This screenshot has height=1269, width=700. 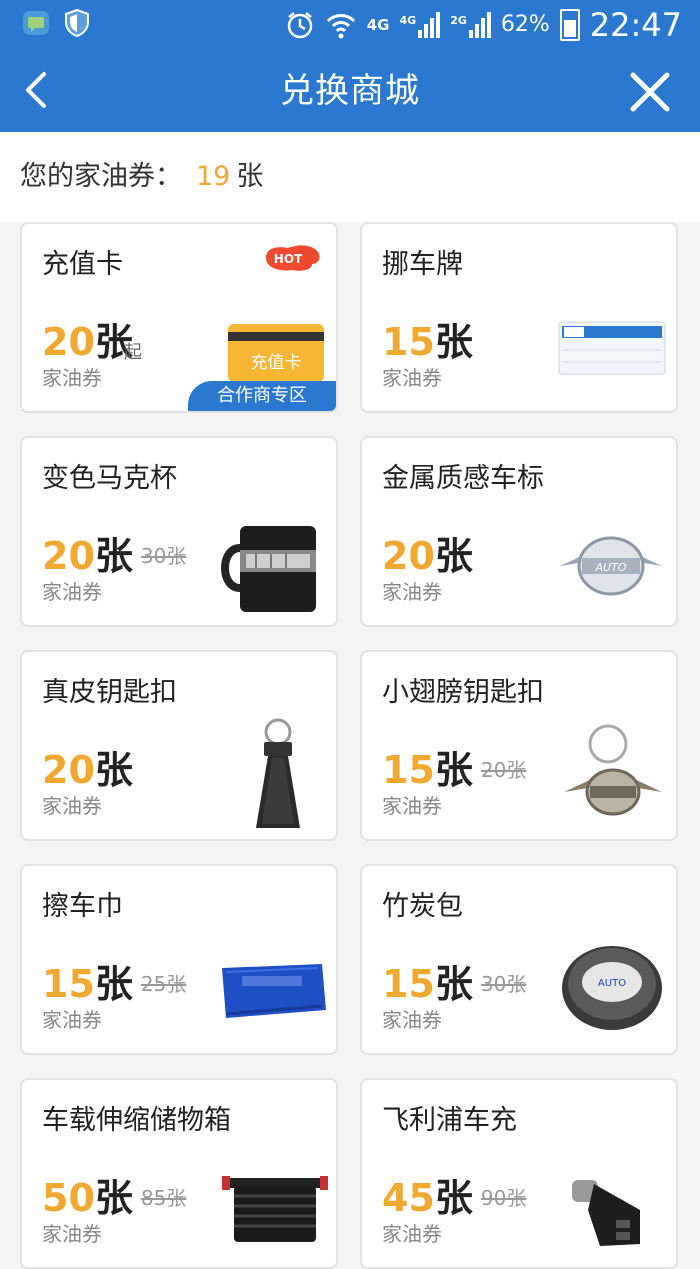 What do you see at coordinates (68, 1198) in the screenshot?
I see `price-number: 50` at bounding box center [68, 1198].